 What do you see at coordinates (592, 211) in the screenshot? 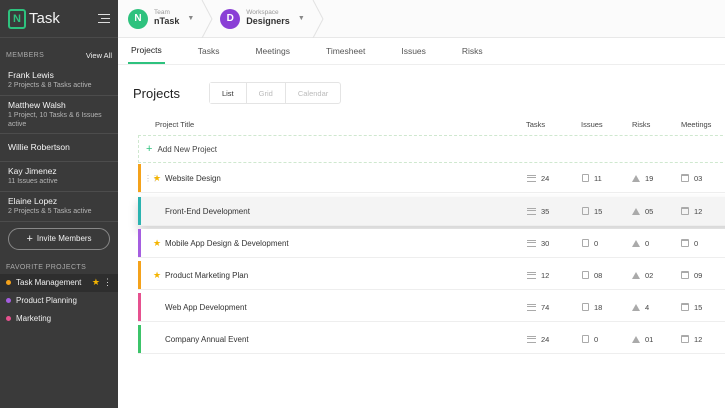
I see `issues-cell: 15` at bounding box center [592, 211].